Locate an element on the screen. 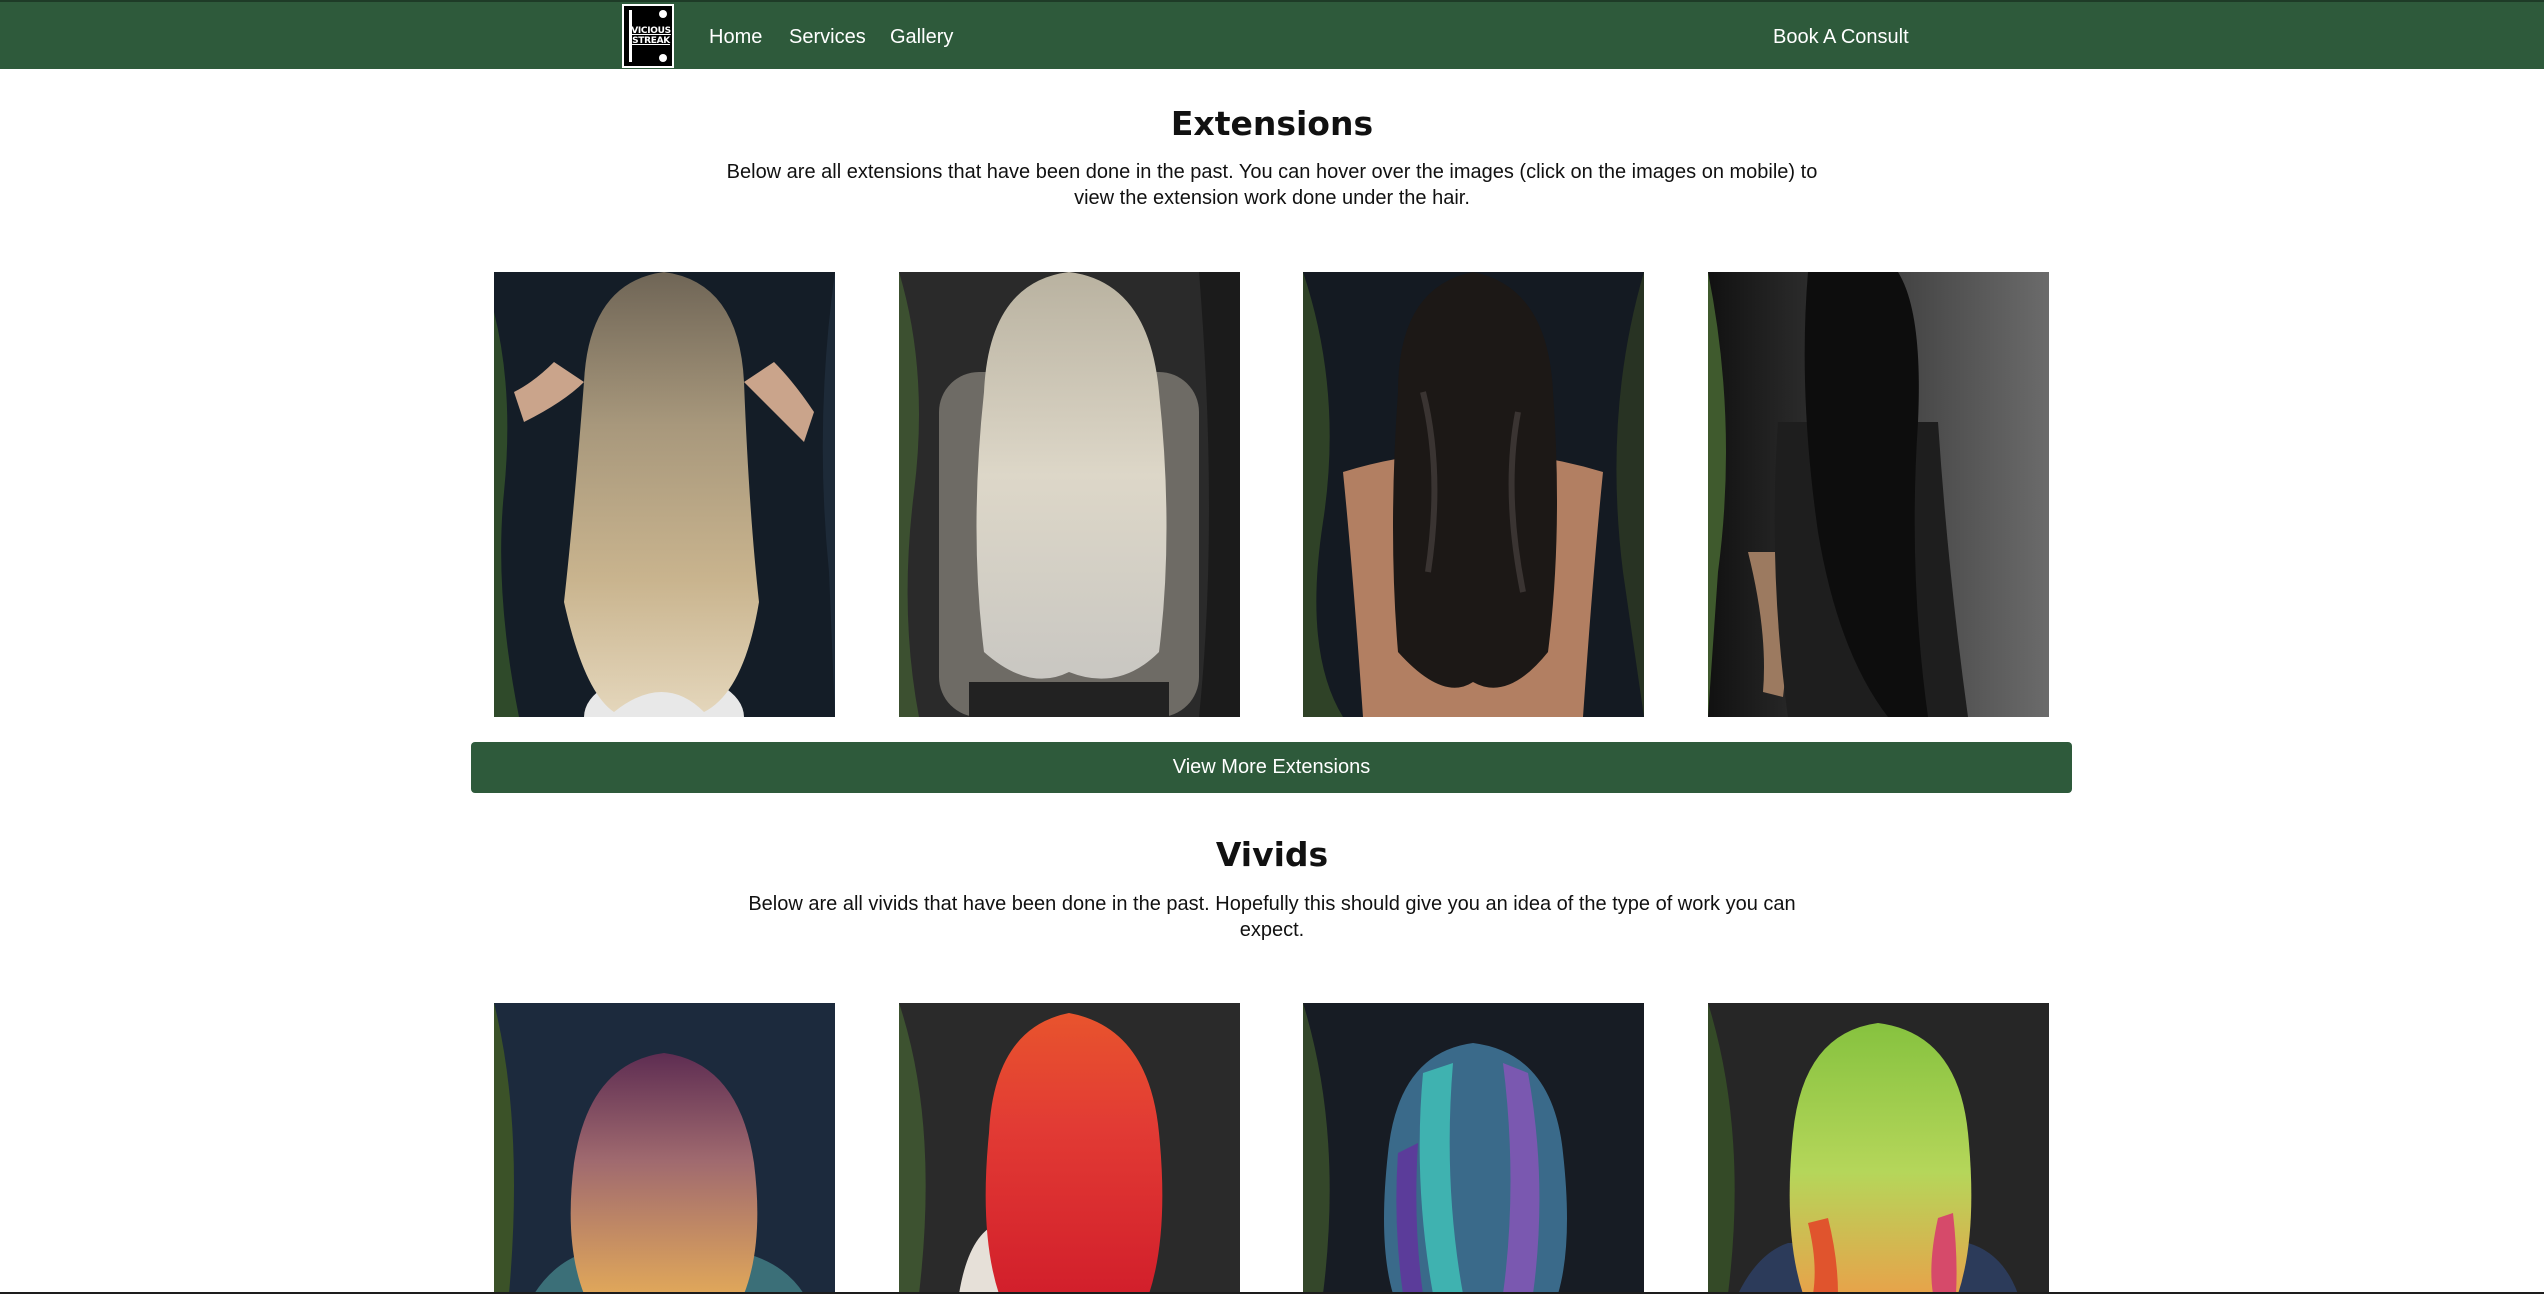  extension-photo-2-image is located at coordinates (1069, 494).